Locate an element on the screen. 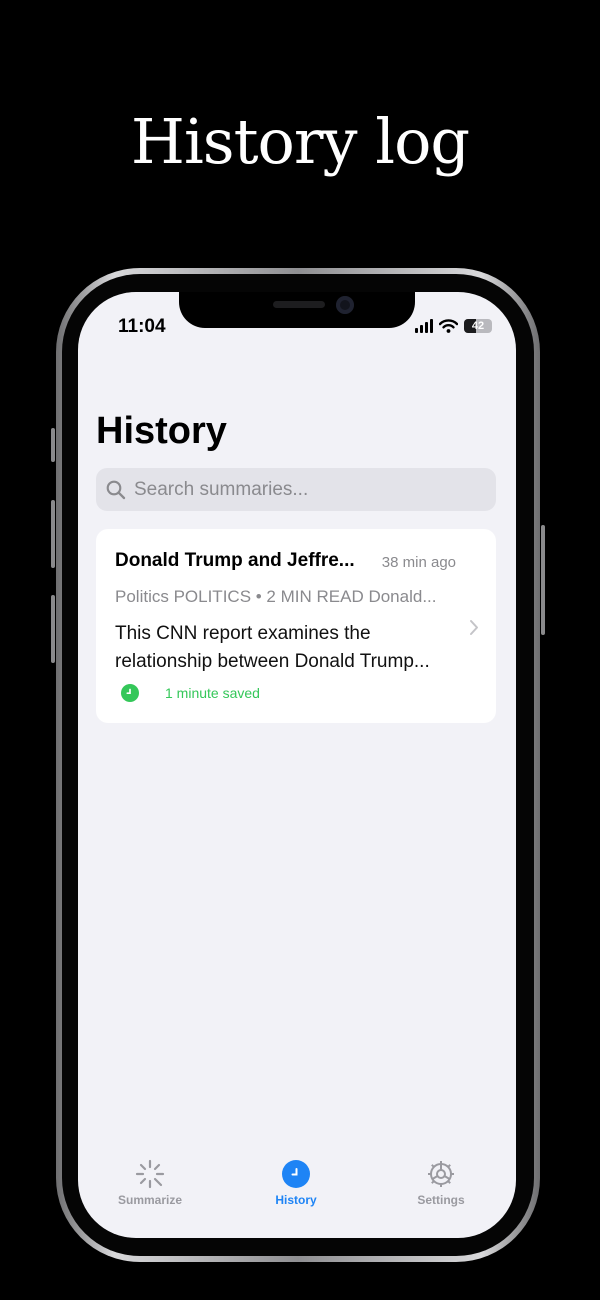  speaker-grille is located at coordinates (299, 304).